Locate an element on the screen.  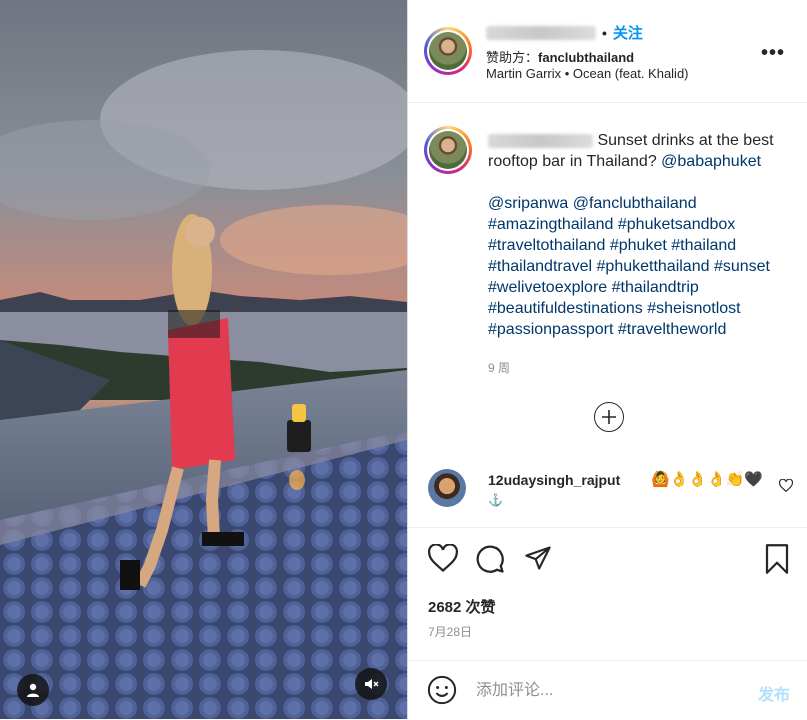
share-icon is located at coordinates (538, 558).